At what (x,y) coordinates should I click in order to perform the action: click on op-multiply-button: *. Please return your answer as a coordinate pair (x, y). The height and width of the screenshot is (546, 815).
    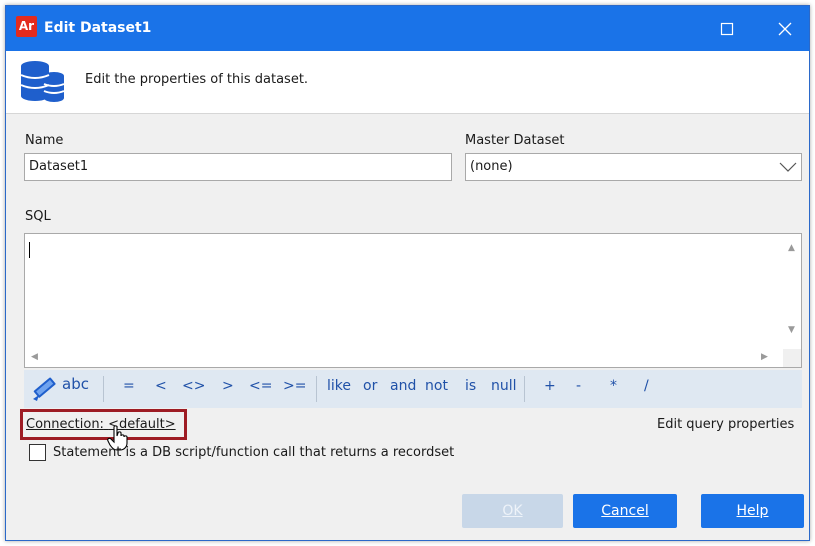
    Looking at the image, I should click on (613, 386).